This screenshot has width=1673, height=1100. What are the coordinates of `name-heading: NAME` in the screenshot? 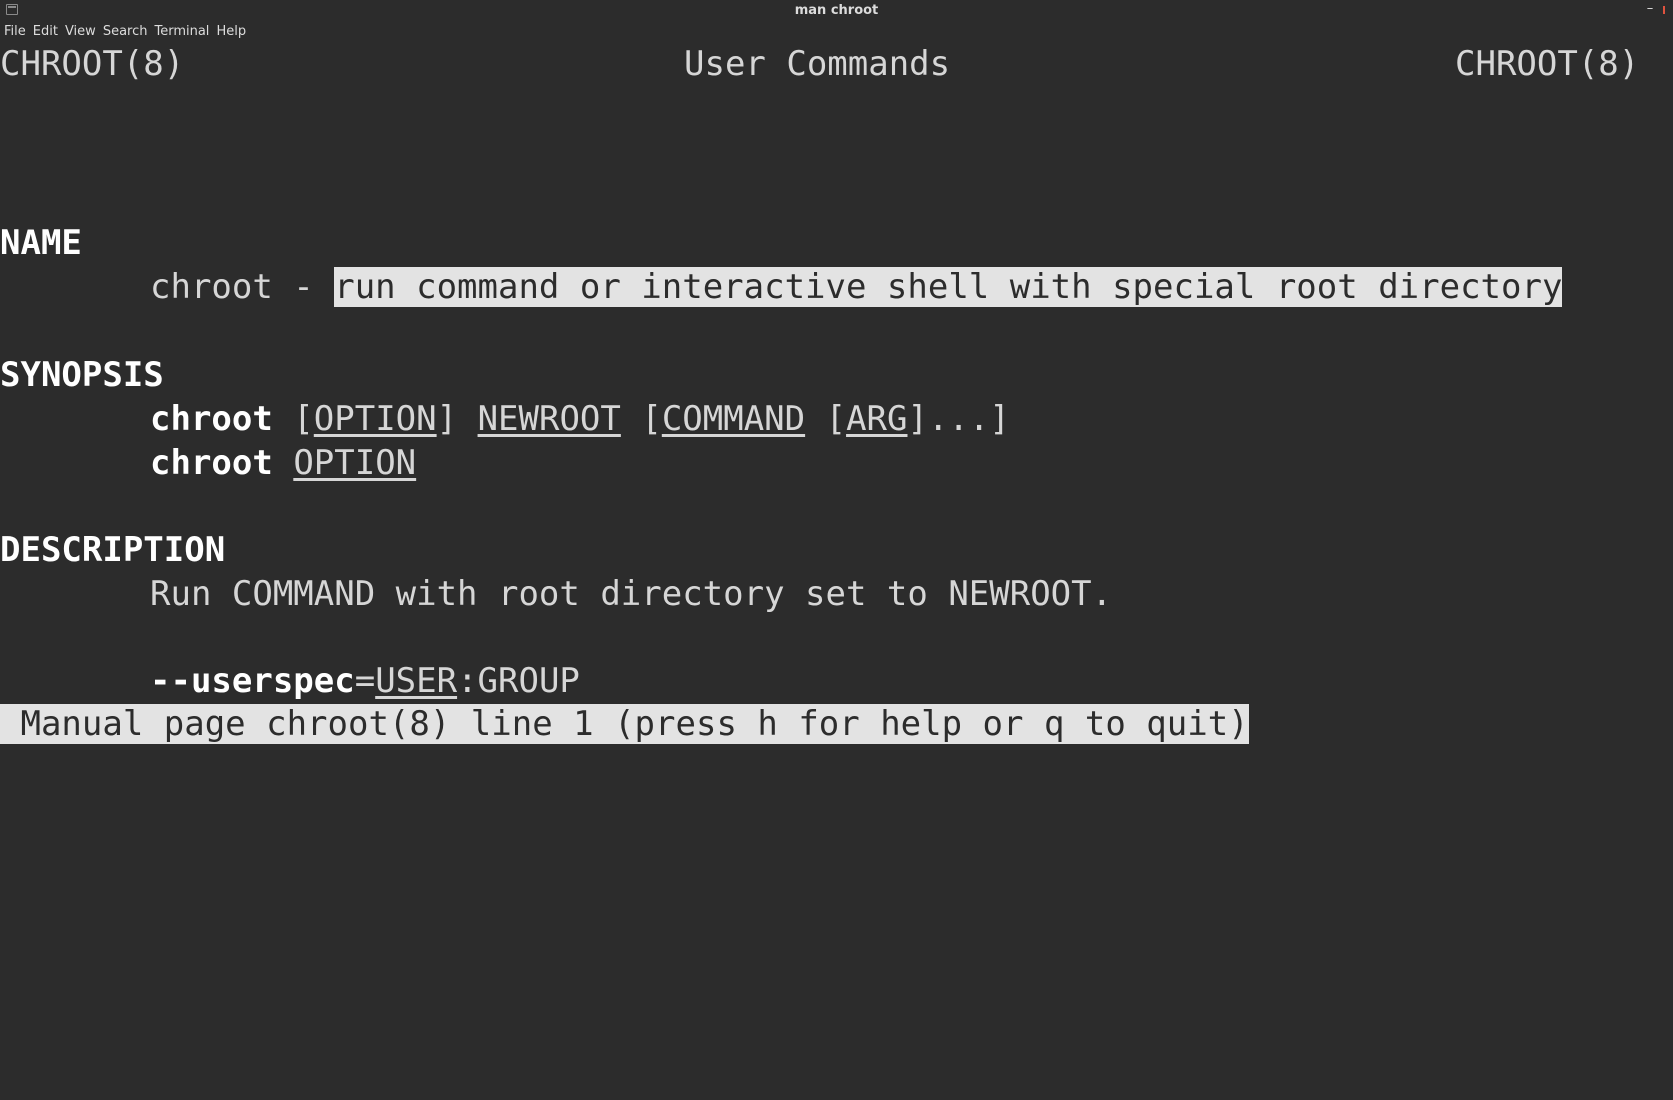 It's located at (41, 243).